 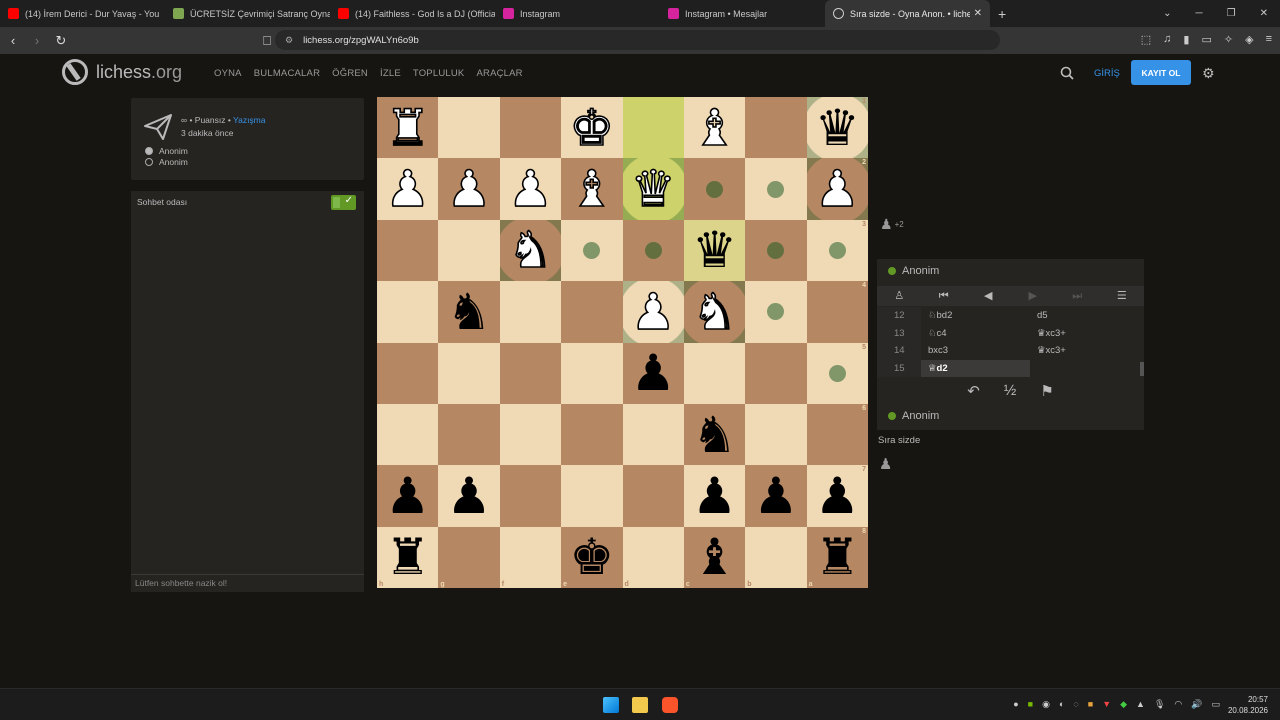 I want to click on square-b8: b, so click(x=776, y=557).